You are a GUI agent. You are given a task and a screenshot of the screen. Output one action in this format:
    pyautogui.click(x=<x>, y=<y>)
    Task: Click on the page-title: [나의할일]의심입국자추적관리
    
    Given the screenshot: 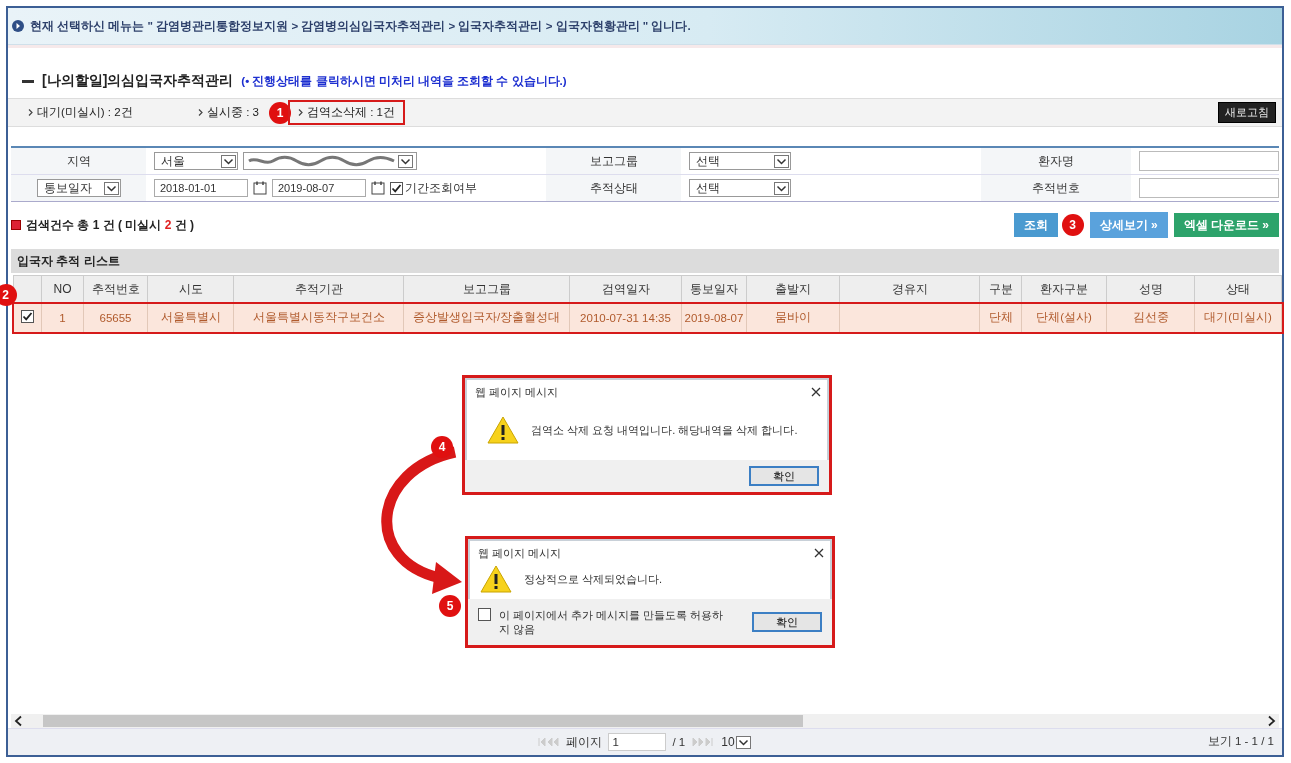 What is the action you would take?
    pyautogui.click(x=138, y=81)
    